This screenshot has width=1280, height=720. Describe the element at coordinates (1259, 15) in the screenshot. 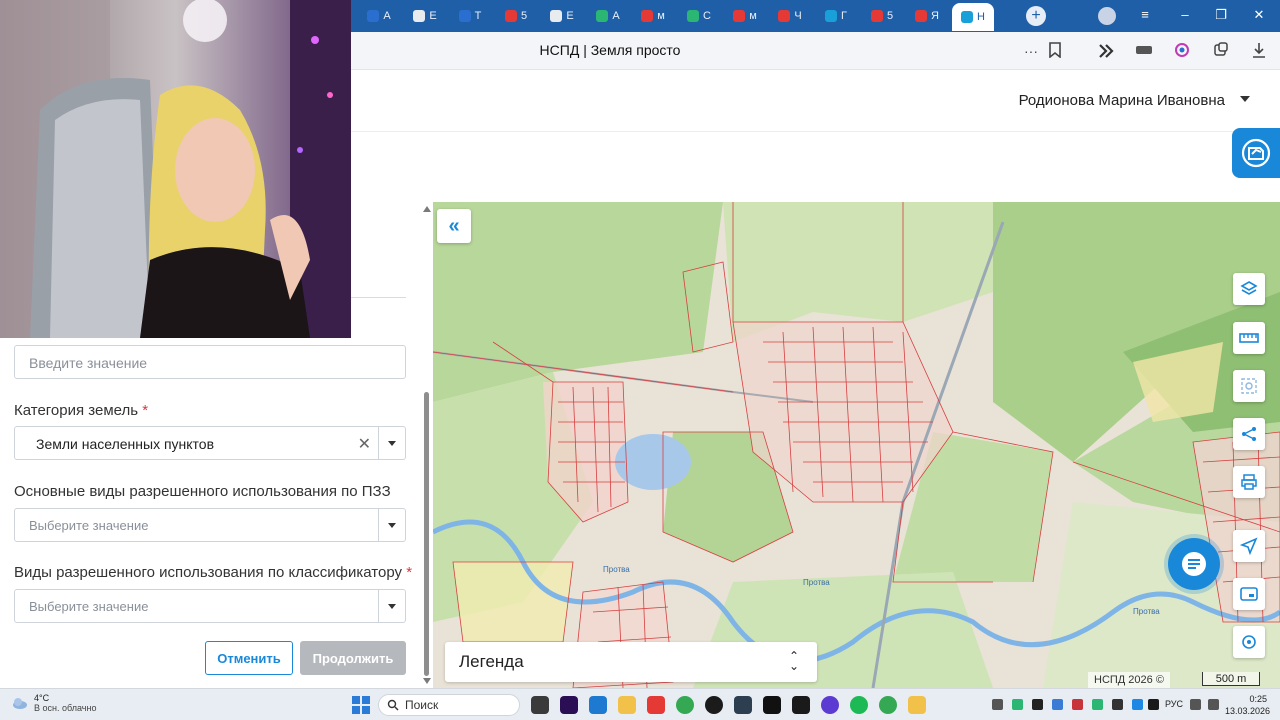

I see `close-window-icon: ✕` at that location.